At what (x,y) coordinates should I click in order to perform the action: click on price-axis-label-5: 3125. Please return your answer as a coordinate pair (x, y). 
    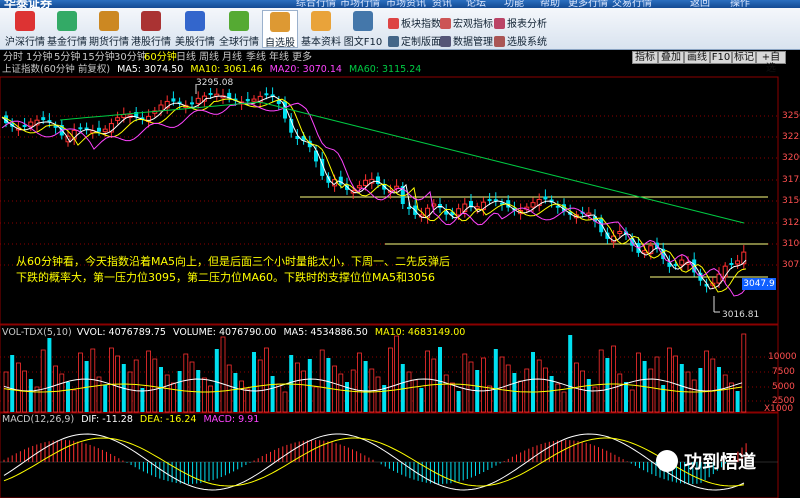
    Looking at the image, I should click on (791, 223).